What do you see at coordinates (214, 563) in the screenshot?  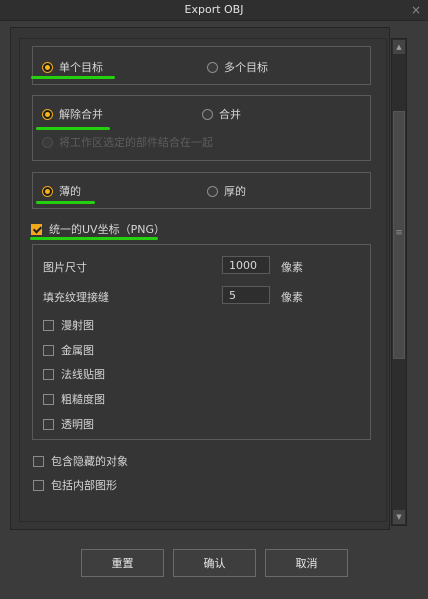 I see `confirm-button: 确认` at bounding box center [214, 563].